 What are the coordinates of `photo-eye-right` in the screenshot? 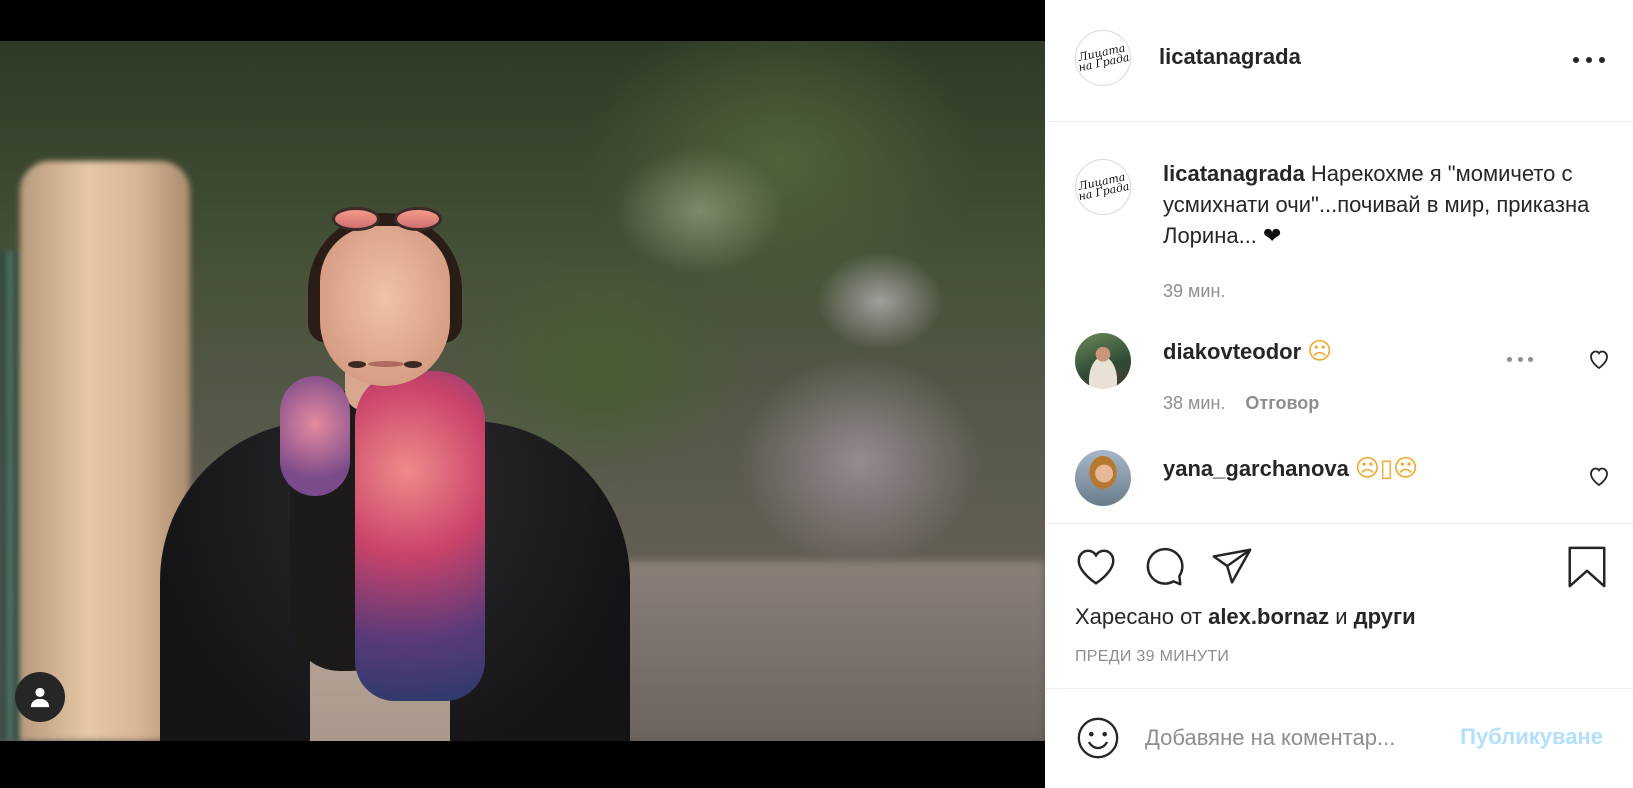 It's located at (413, 364).